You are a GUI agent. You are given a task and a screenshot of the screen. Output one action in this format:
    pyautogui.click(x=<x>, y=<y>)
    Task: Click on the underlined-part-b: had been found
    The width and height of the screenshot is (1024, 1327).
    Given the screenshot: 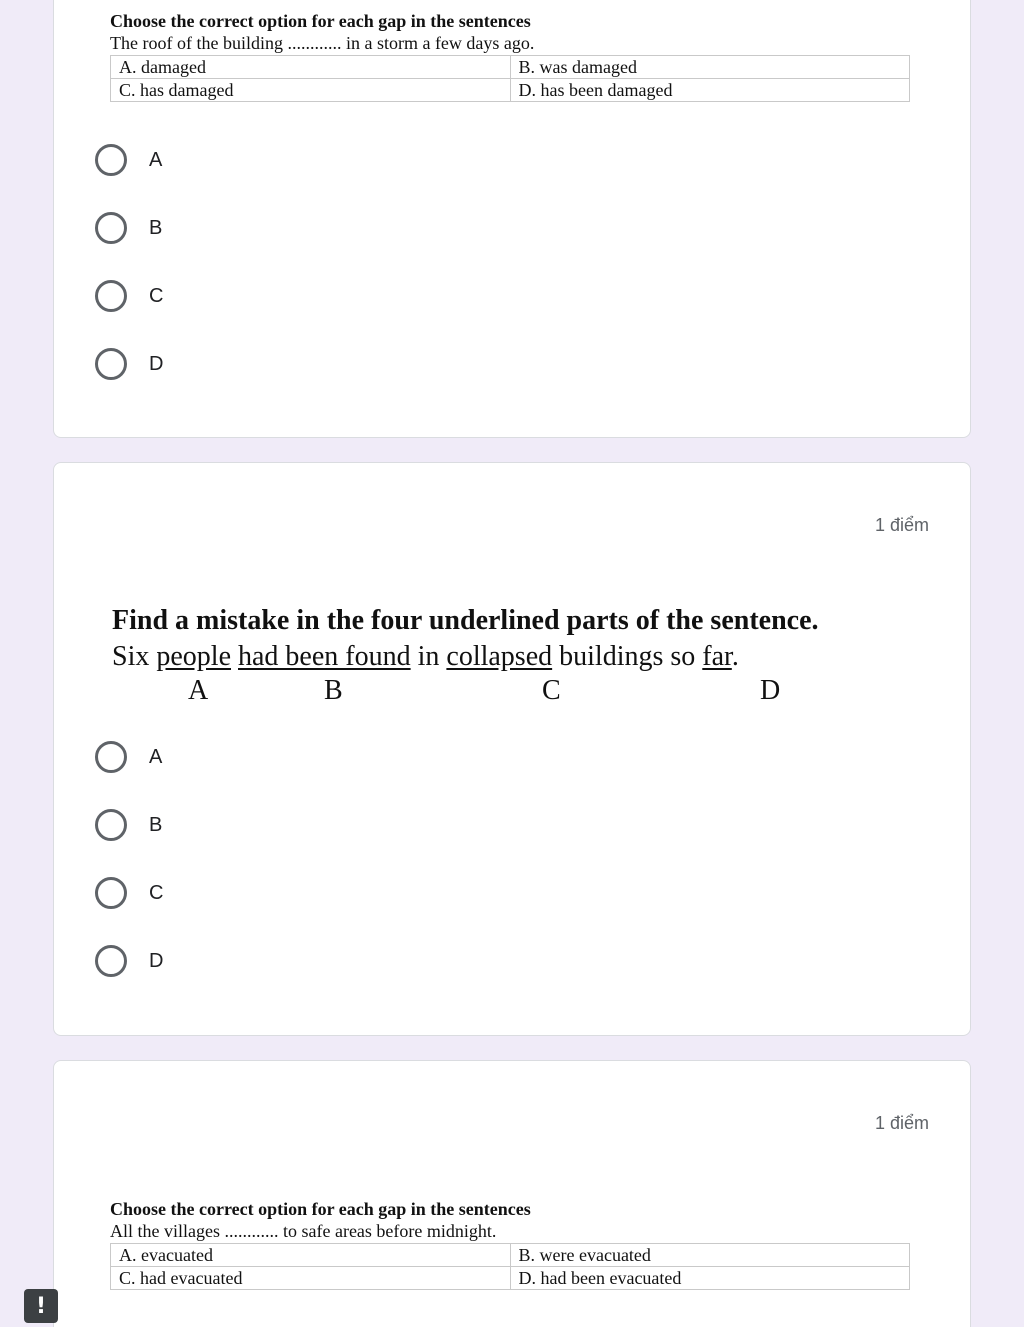 What is the action you would take?
    pyautogui.click(x=324, y=656)
    